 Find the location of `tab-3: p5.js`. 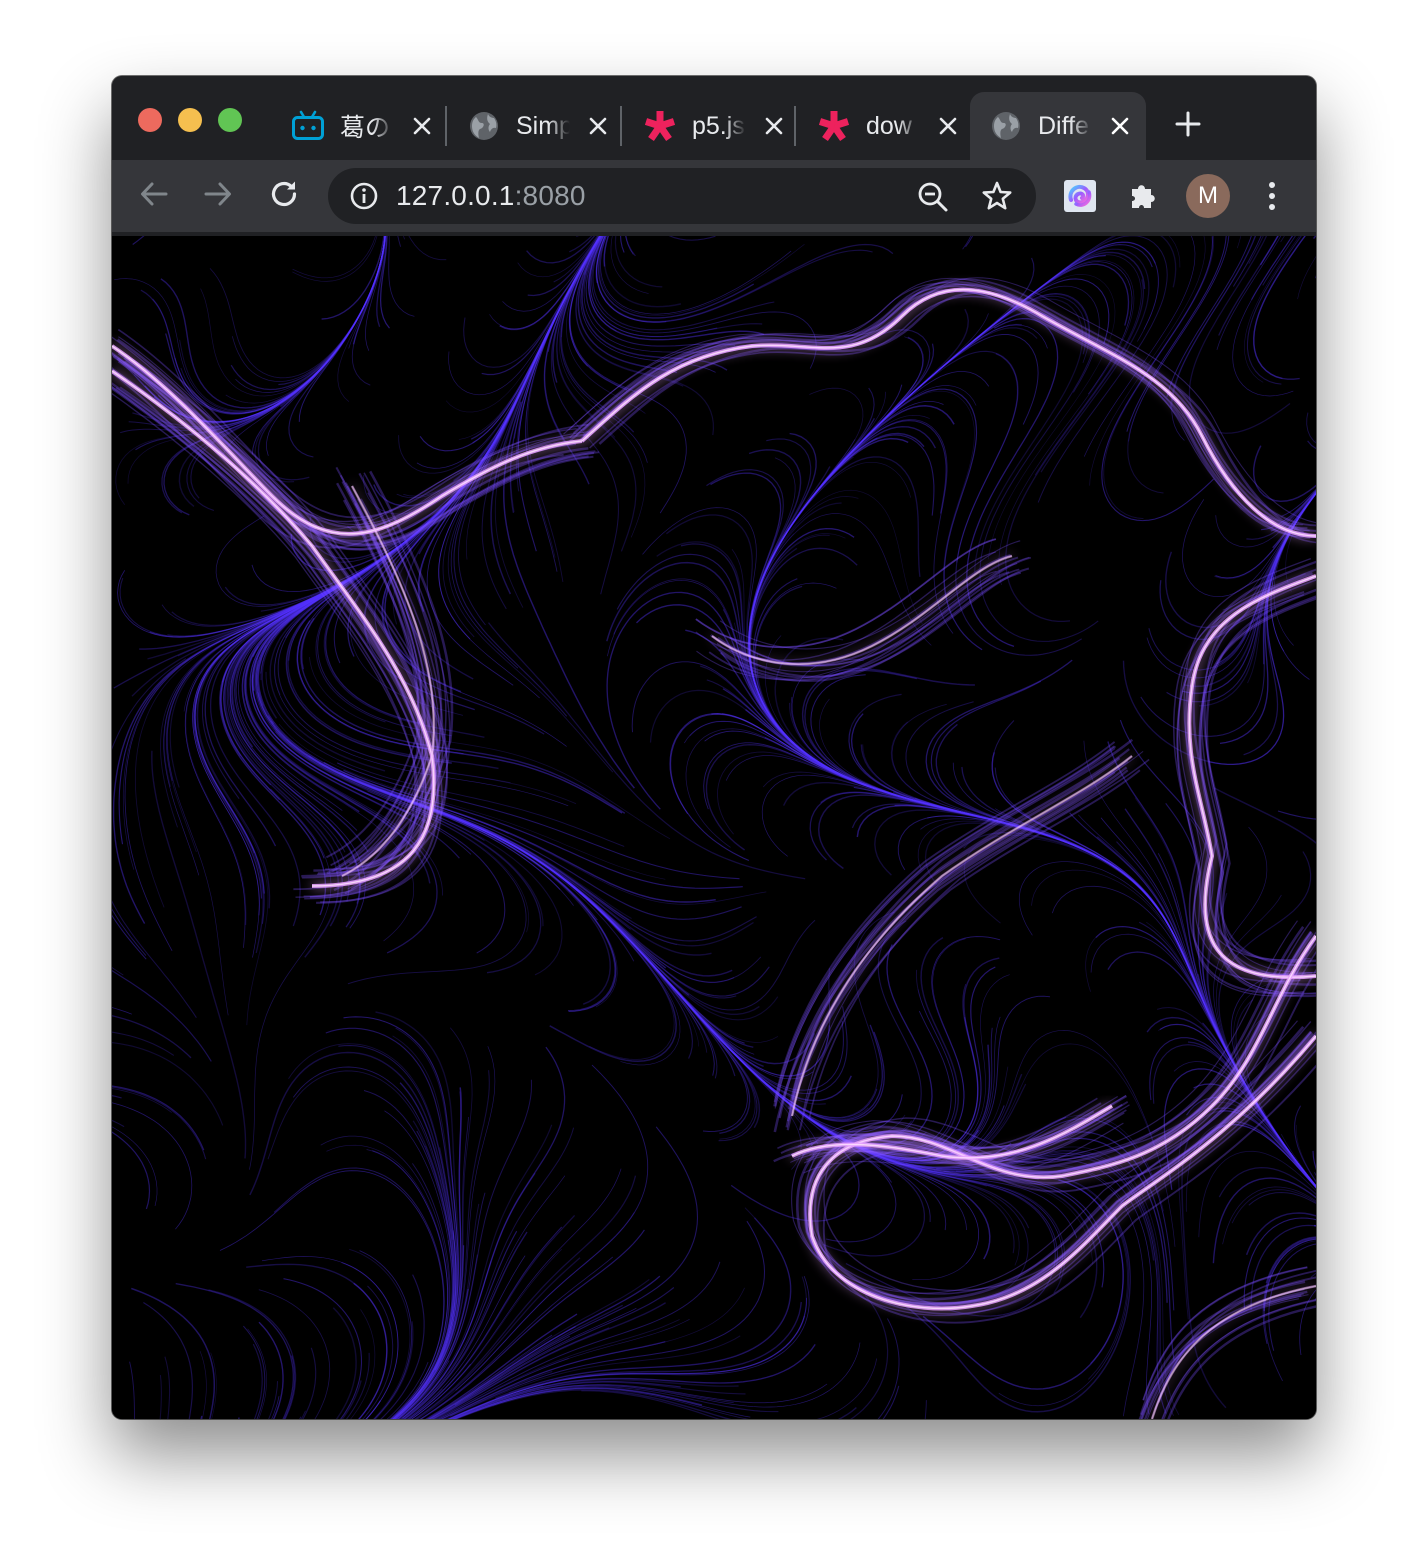

tab-3: p5.js is located at coordinates (712, 126).